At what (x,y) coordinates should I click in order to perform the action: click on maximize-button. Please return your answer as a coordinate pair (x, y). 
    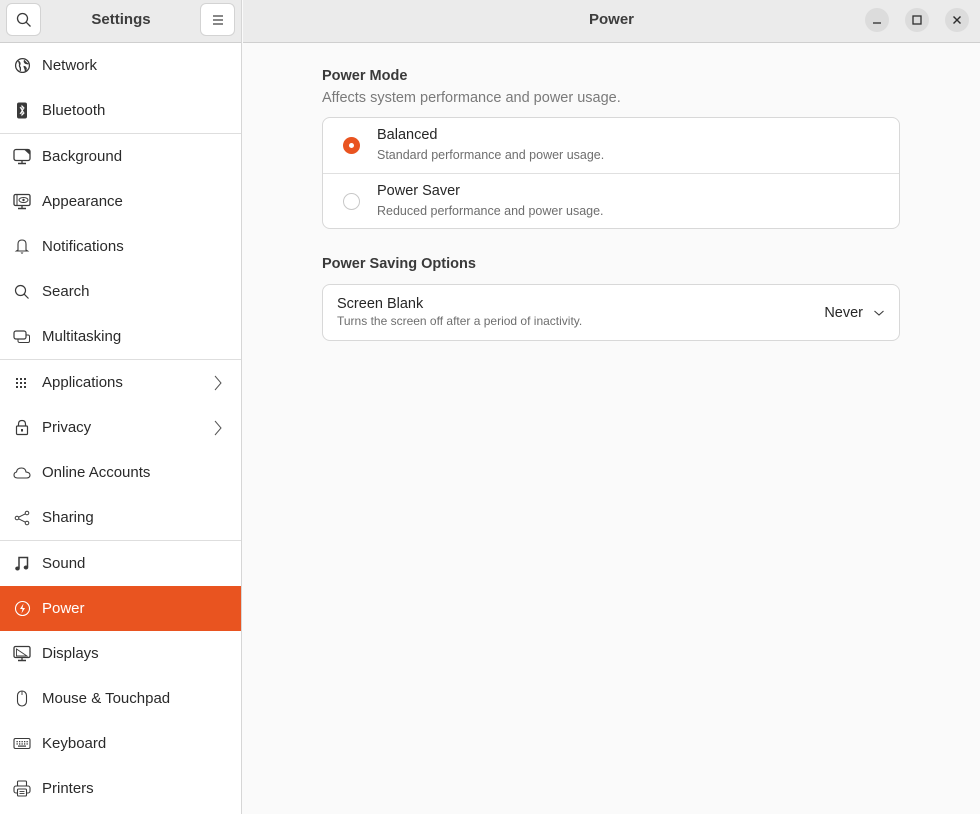
    Looking at the image, I should click on (917, 20).